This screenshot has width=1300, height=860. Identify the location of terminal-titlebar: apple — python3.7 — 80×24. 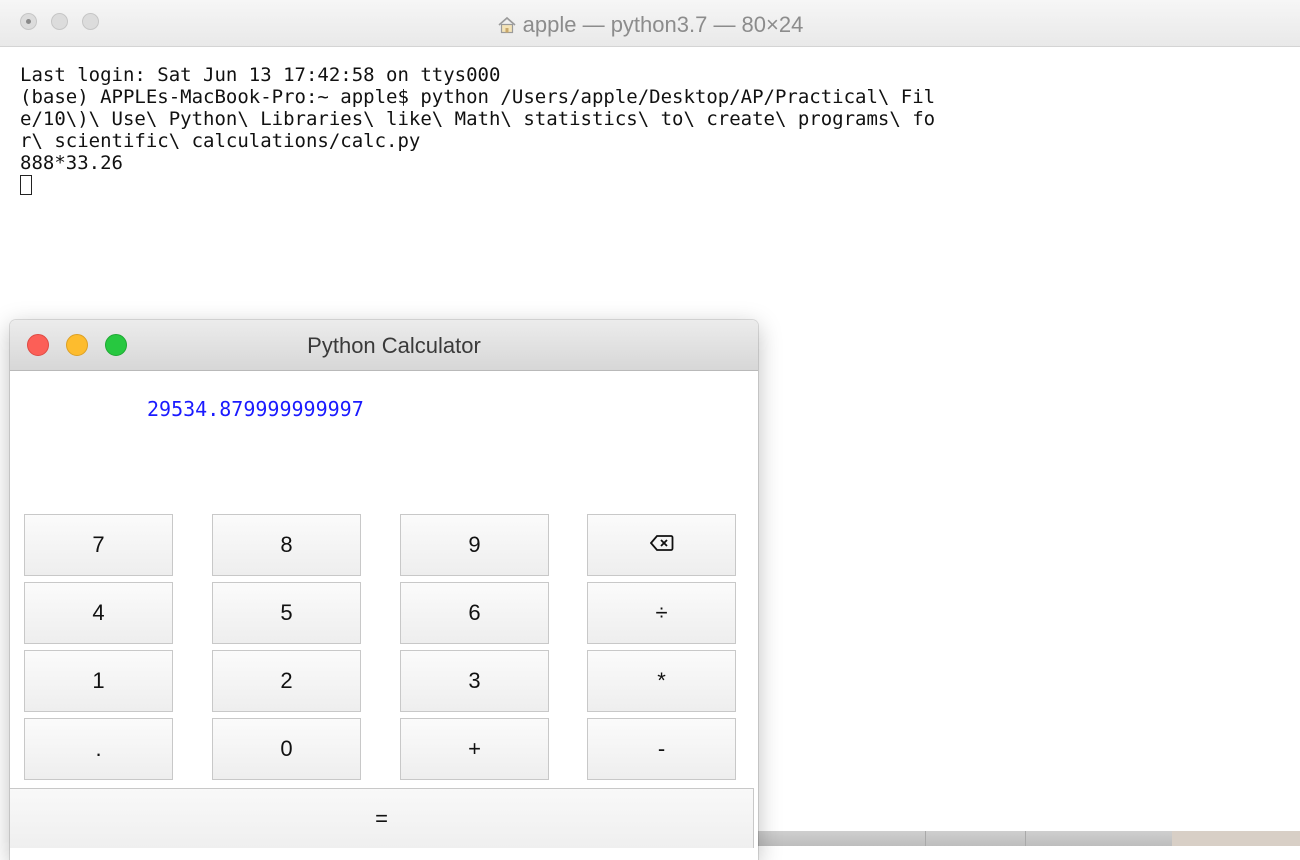
(650, 23).